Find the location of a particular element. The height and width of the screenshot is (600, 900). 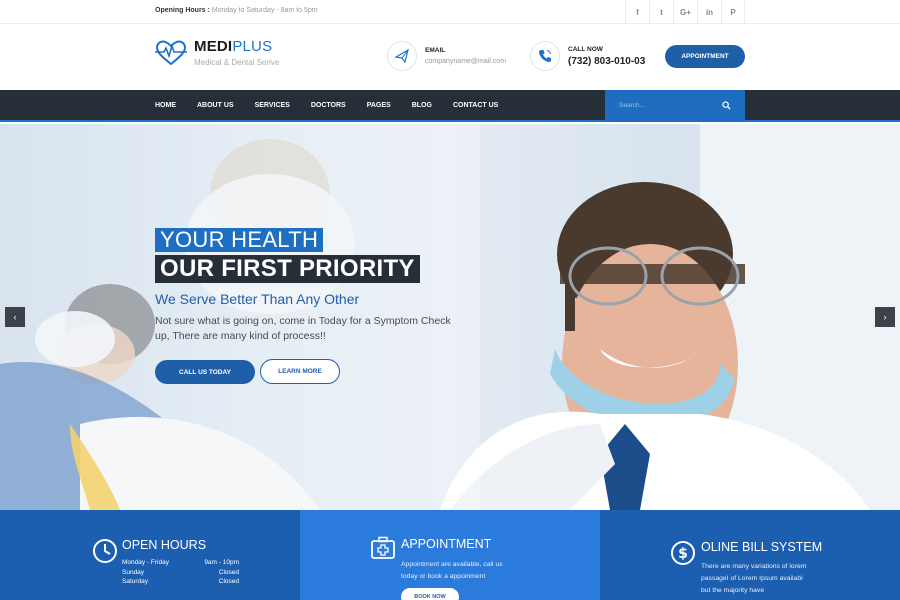

appointment-button: APPOINTMENT is located at coordinates (705, 56).